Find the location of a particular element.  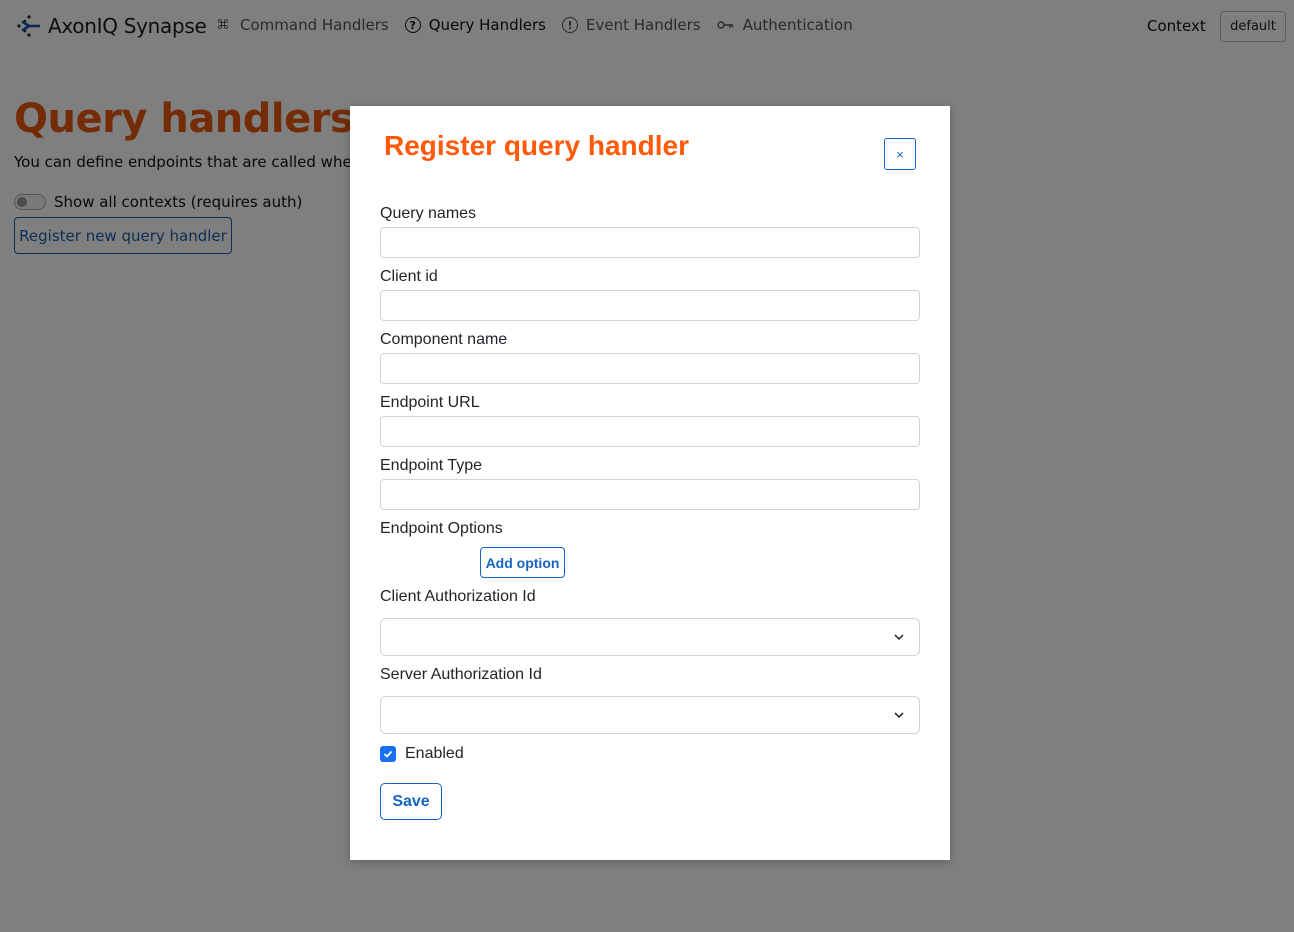

client-authorization-id-select is located at coordinates (650, 637).